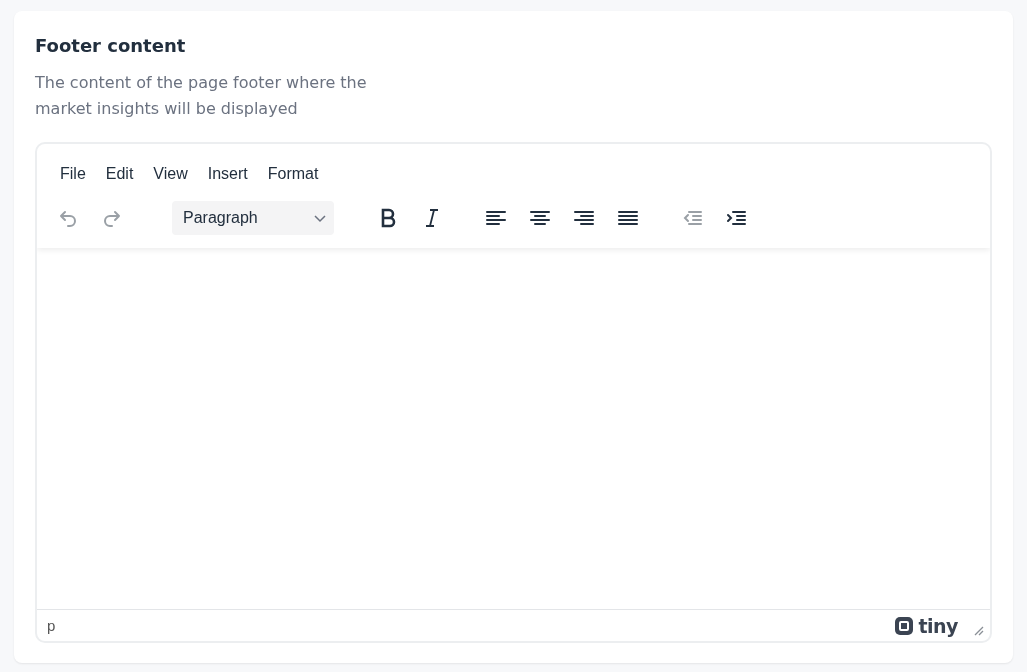 The width and height of the screenshot is (1027, 672). Describe the element at coordinates (938, 625) in the screenshot. I see `brand-name: tiny` at that location.